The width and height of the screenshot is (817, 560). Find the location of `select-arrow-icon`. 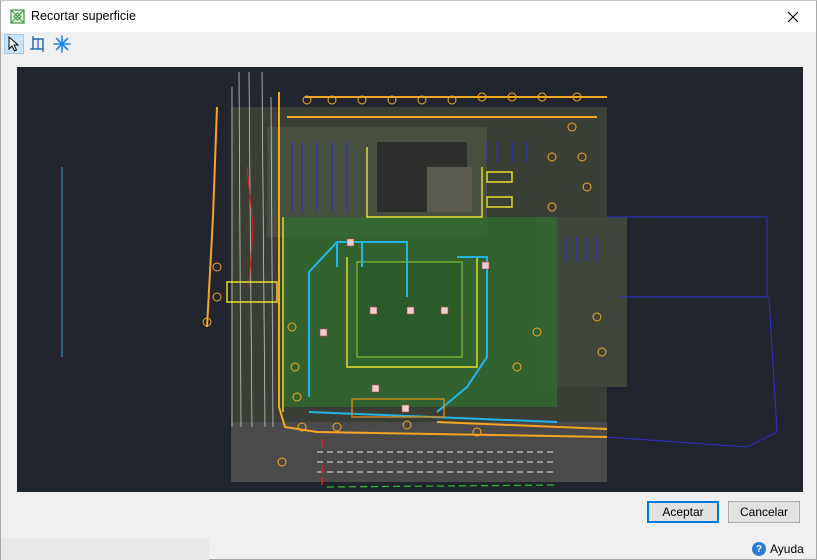

select-arrow-icon is located at coordinates (14, 44).